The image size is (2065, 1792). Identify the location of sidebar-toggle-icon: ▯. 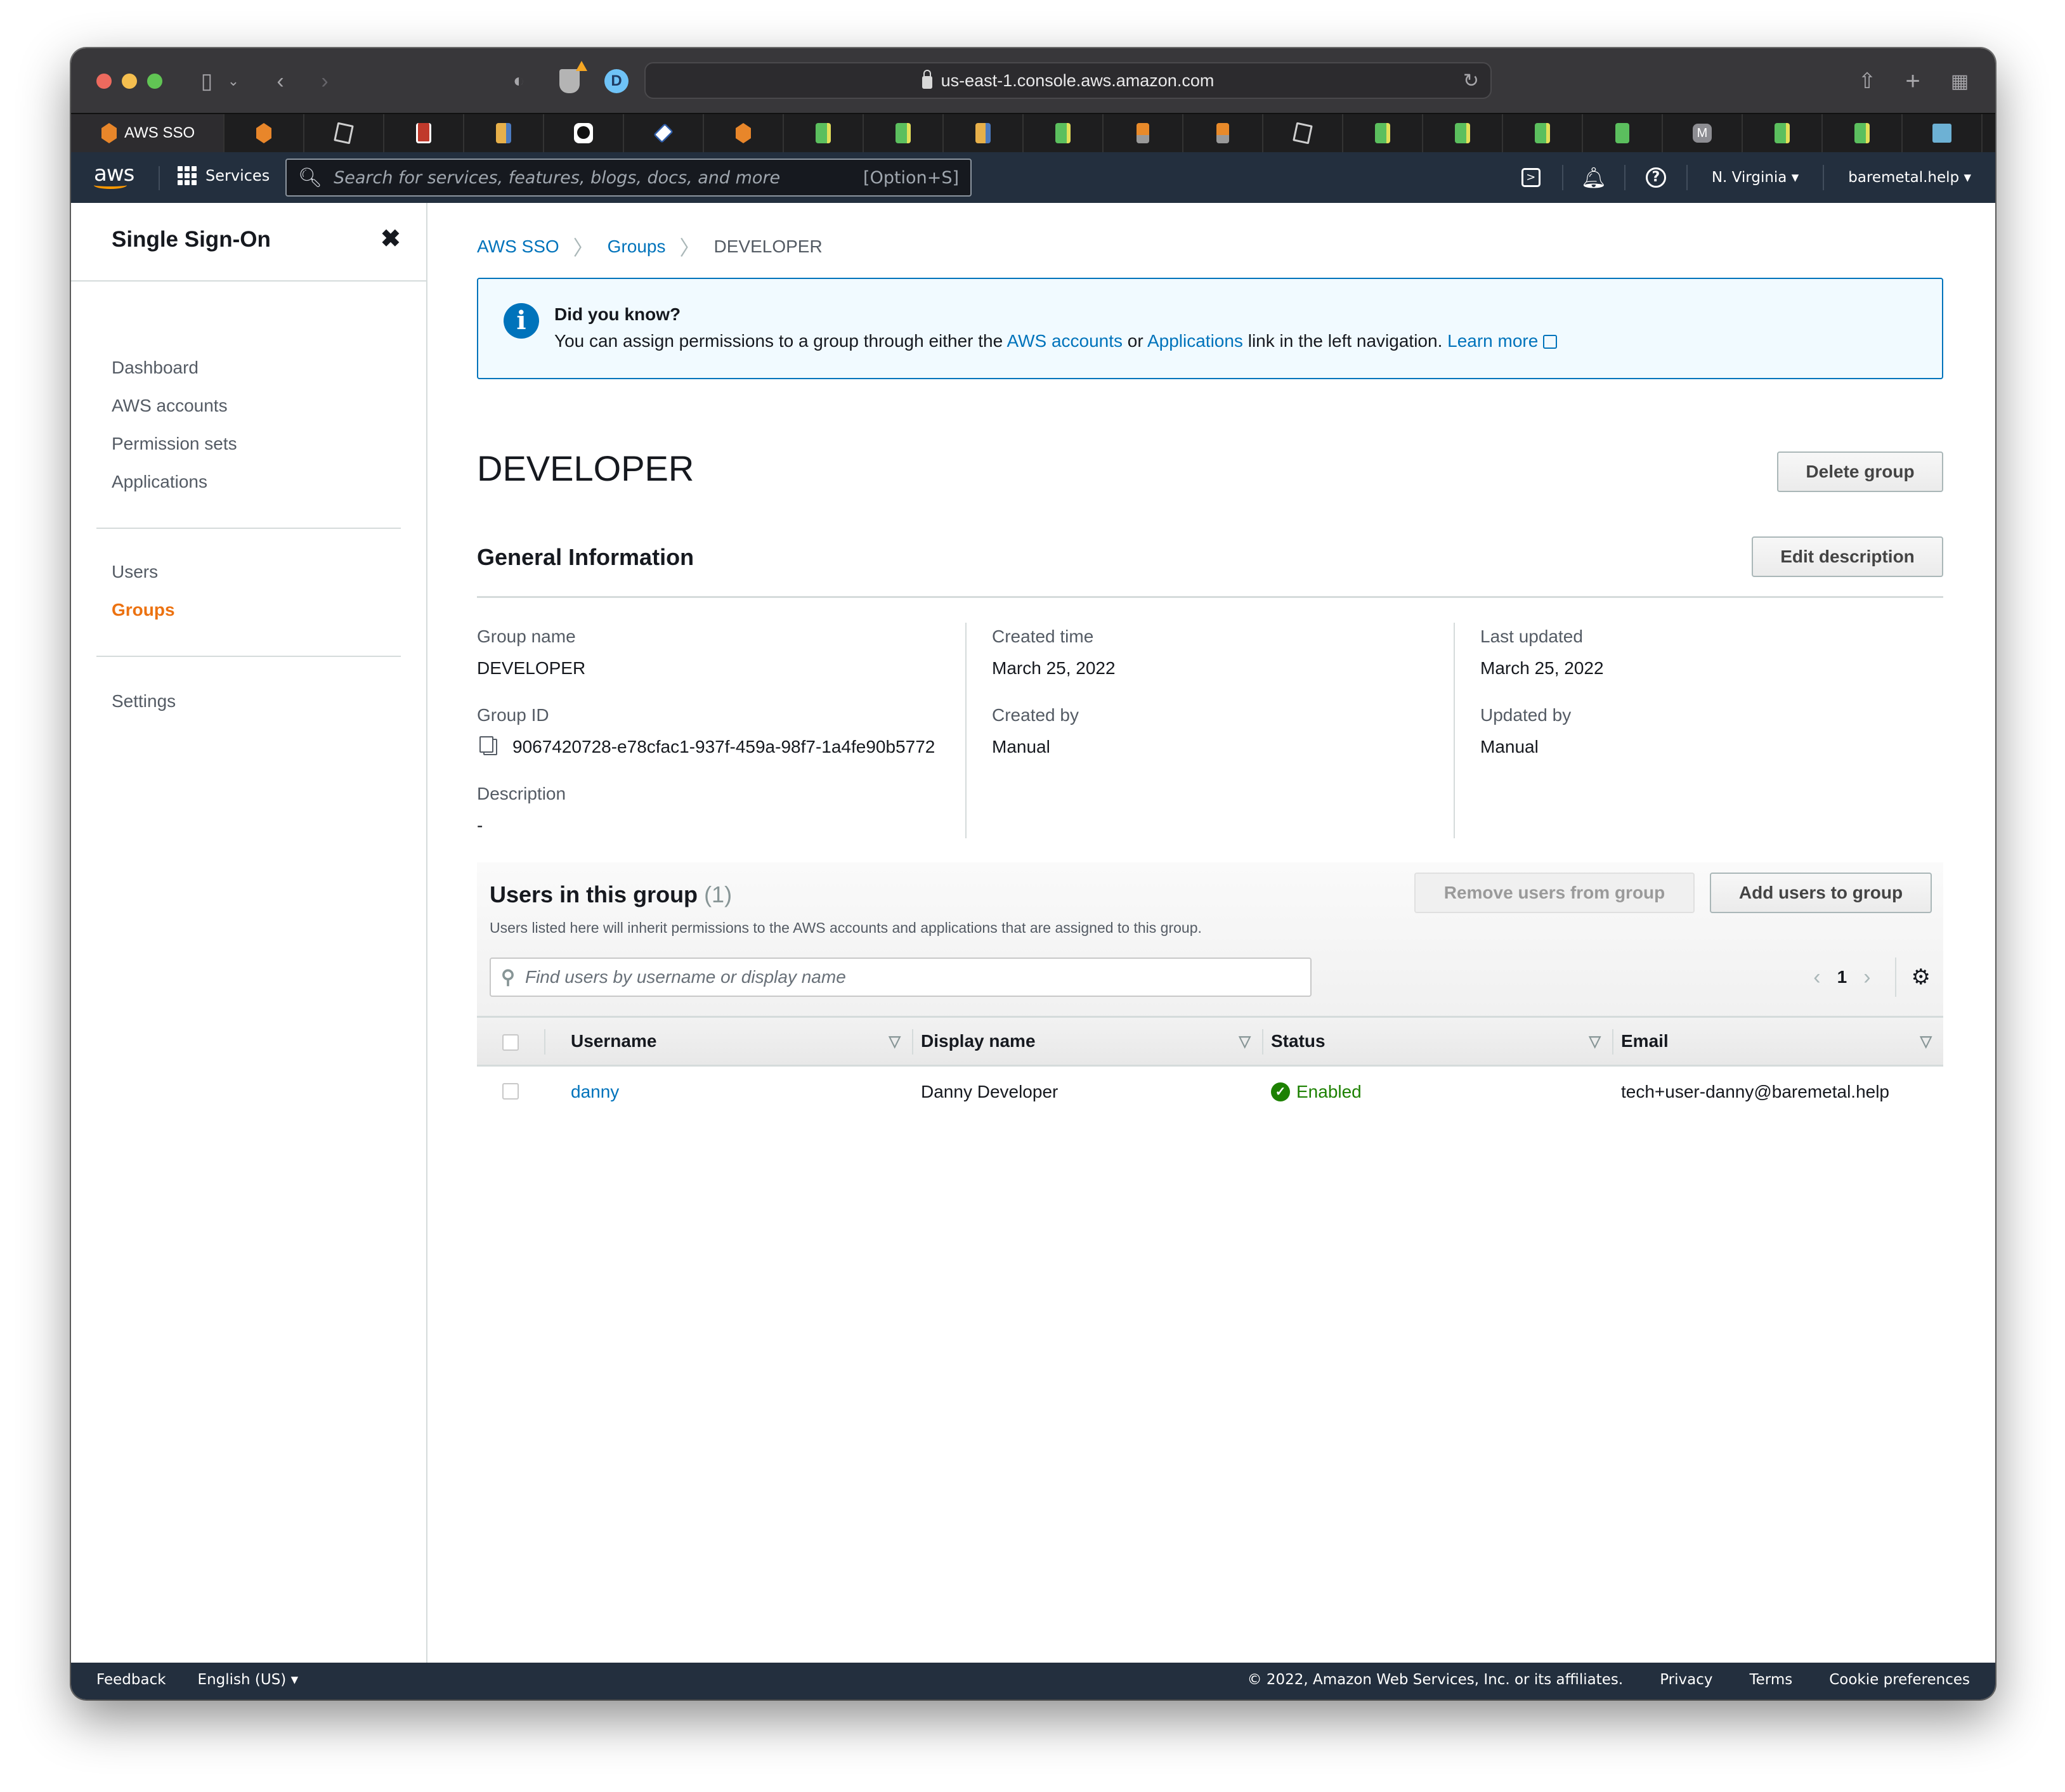
(207, 81).